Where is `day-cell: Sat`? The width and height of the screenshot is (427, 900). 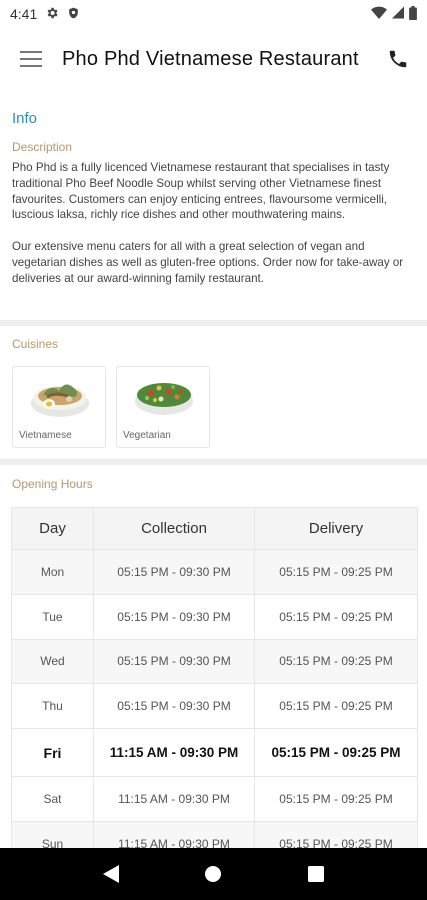
day-cell: Sat is located at coordinates (52, 799).